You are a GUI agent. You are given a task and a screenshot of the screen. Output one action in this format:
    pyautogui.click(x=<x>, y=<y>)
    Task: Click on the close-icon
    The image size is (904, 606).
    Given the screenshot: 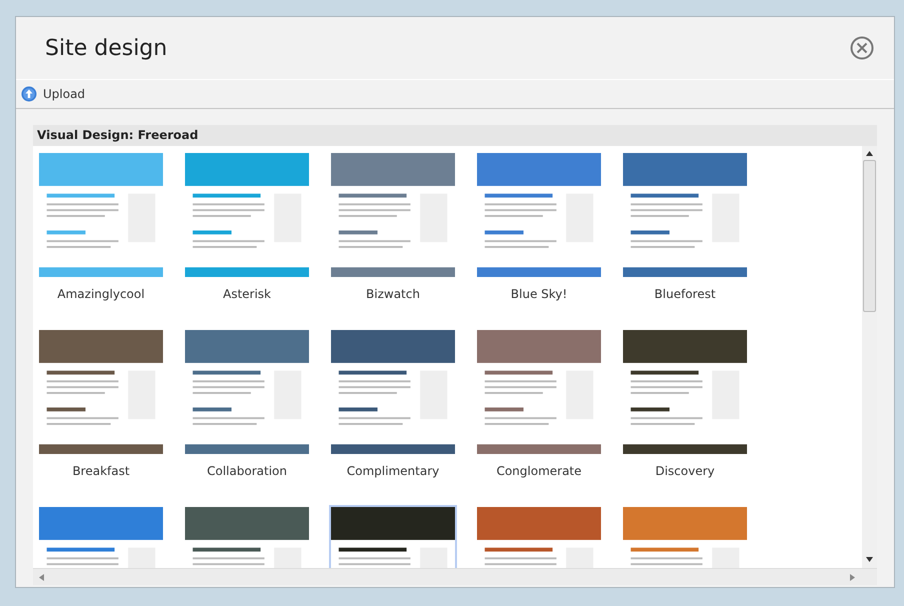 What is the action you would take?
    pyautogui.click(x=862, y=48)
    